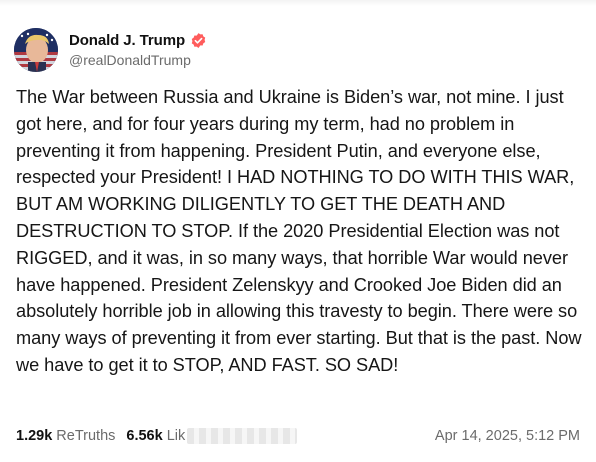  Describe the element at coordinates (198, 40) in the screenshot. I see `verified-badge-icon` at that location.